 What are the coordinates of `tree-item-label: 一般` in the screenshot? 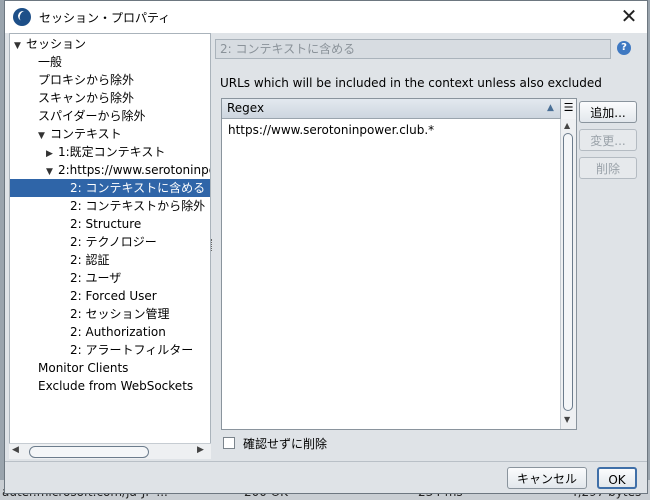 It's located at (50, 62).